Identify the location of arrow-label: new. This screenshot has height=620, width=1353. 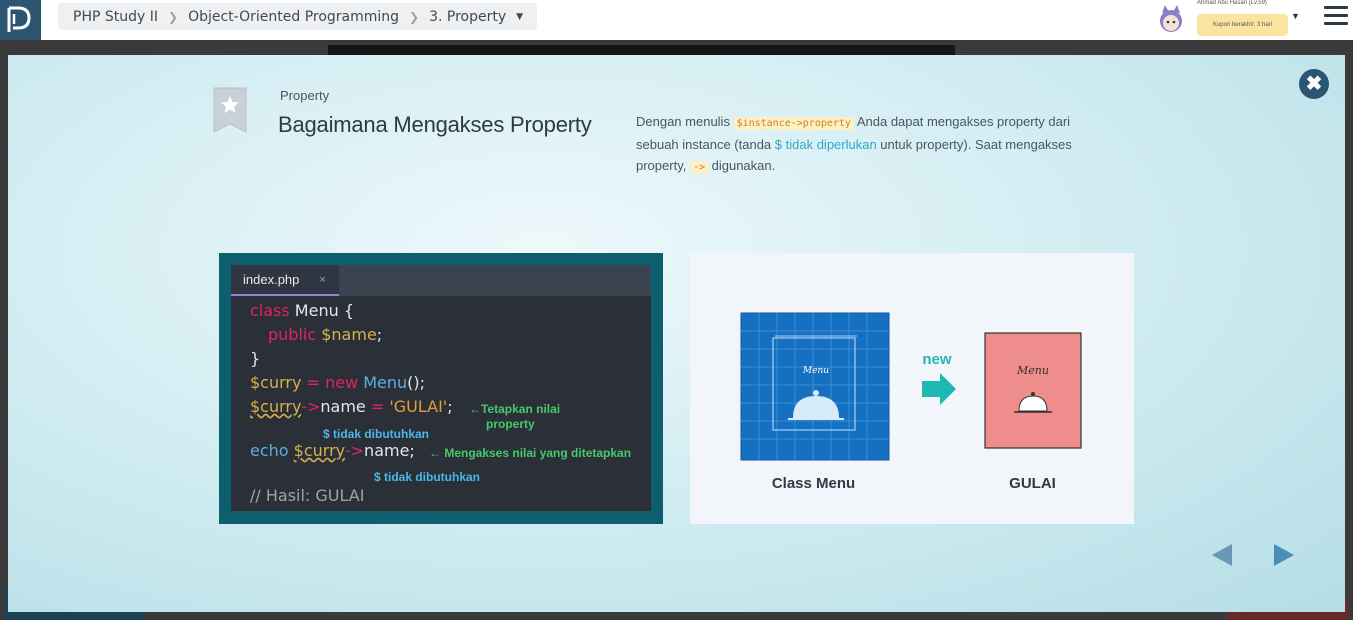
(937, 359).